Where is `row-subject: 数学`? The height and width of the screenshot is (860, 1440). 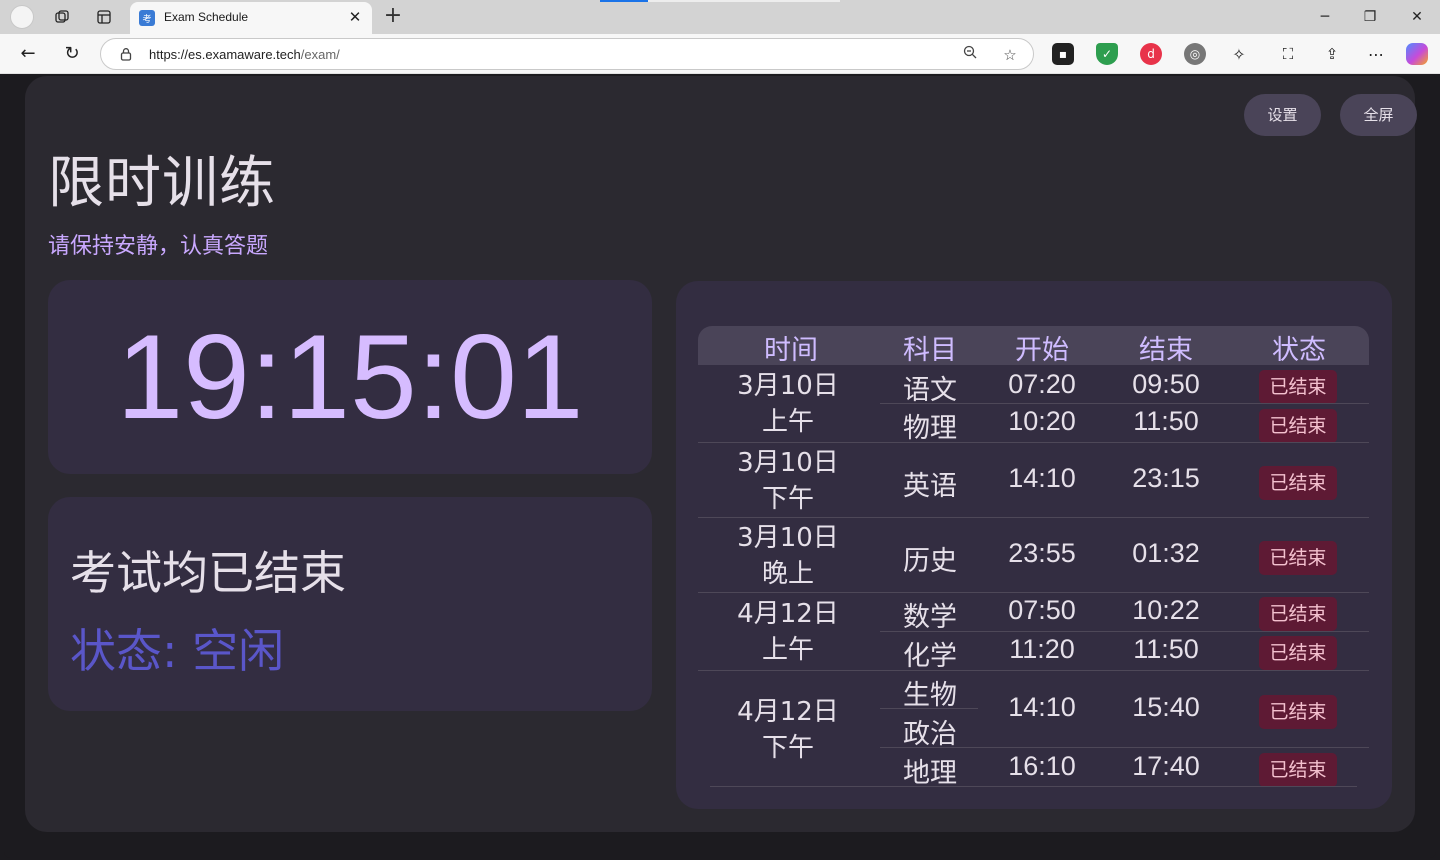 row-subject: 数学 is located at coordinates (930, 617).